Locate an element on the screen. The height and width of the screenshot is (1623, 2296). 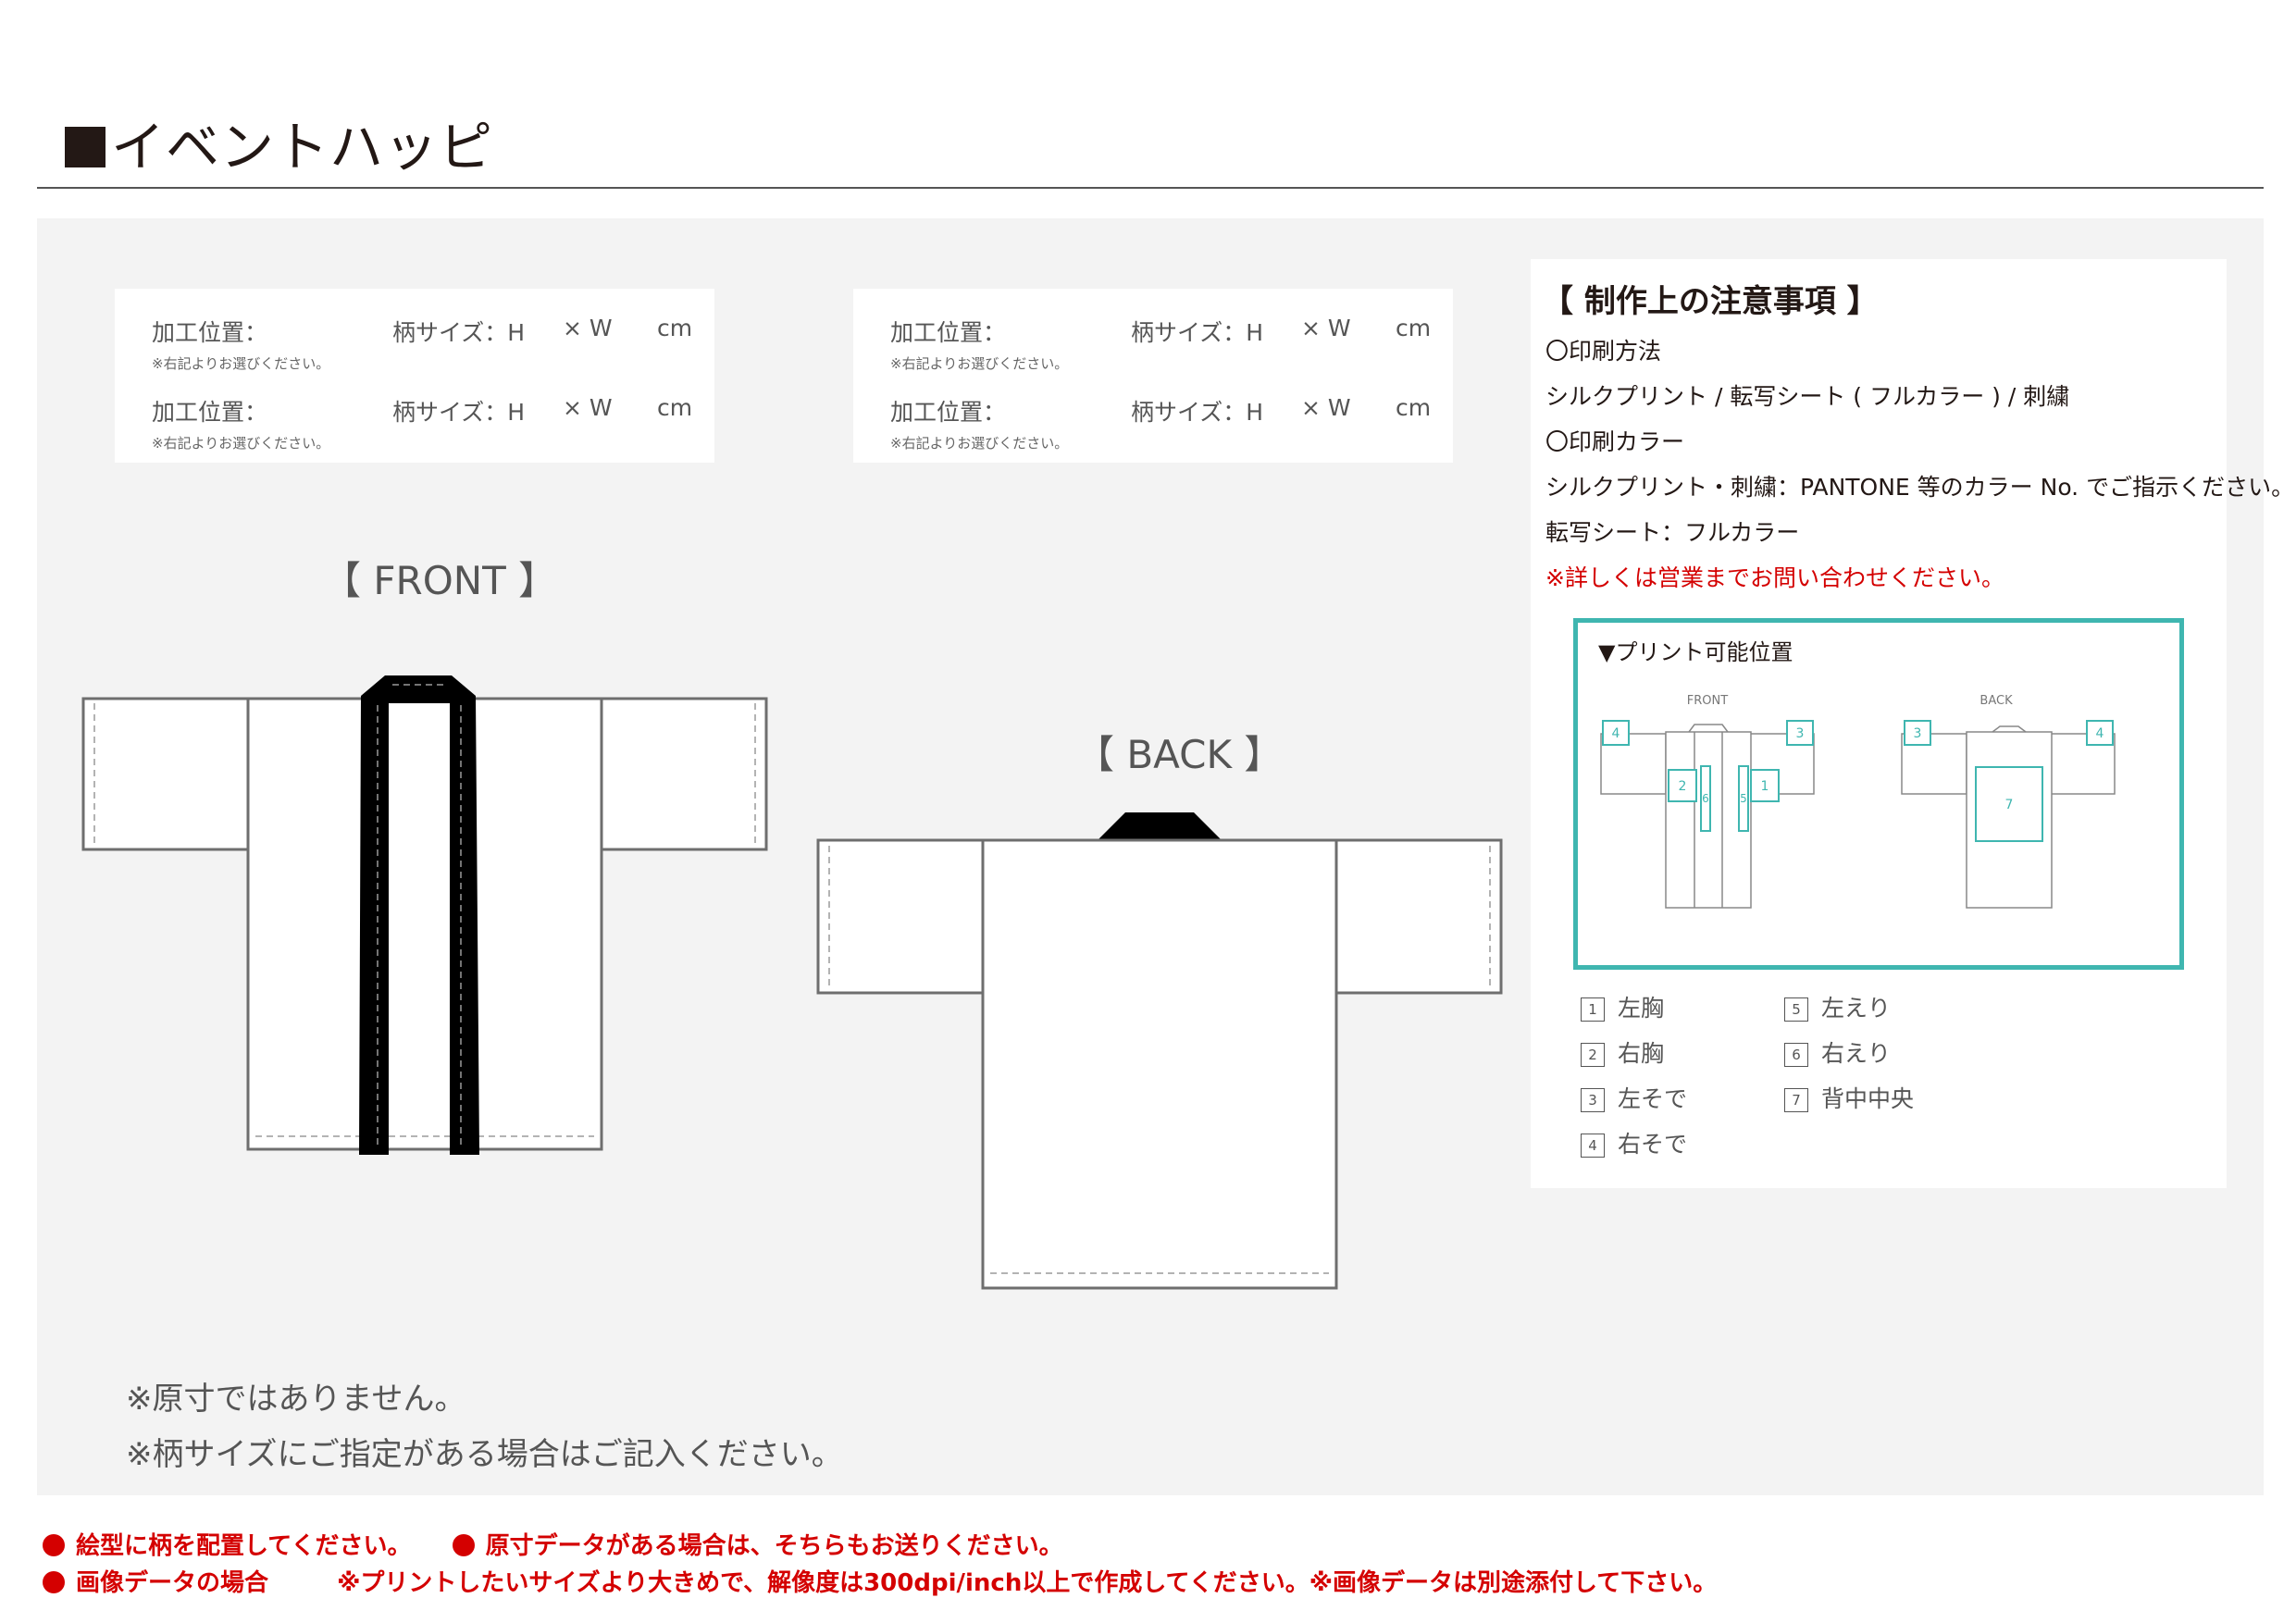
front-garment-illustration is located at coordinates (425, 915).